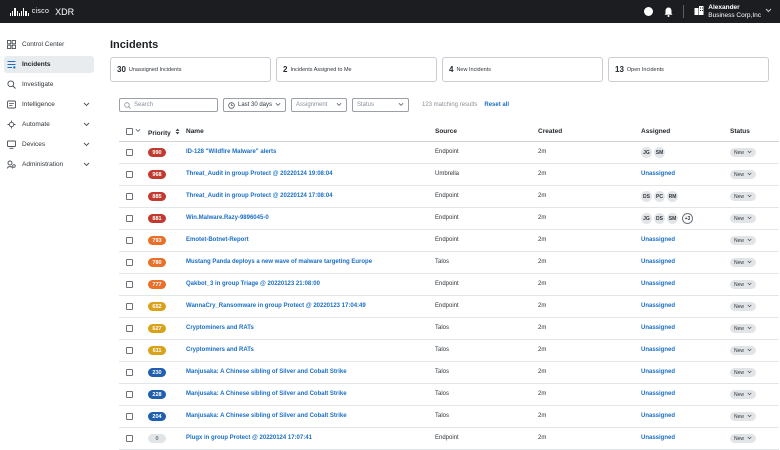  I want to click on sidebar-item-investigate: Investigate, so click(49, 84).